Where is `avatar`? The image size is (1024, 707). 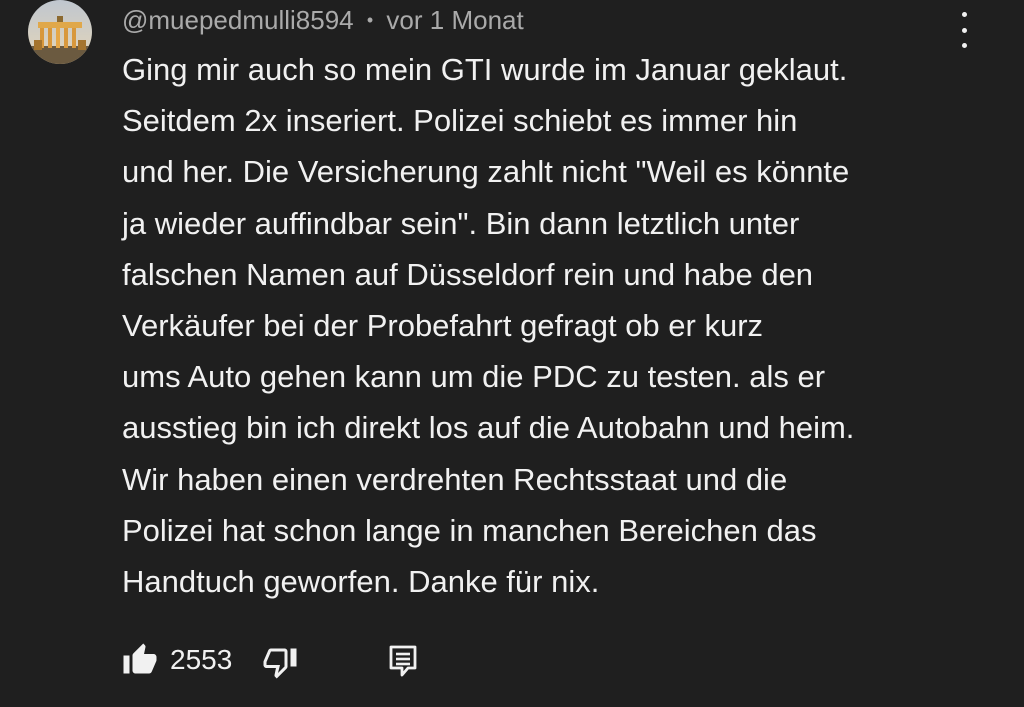
avatar is located at coordinates (60, 32).